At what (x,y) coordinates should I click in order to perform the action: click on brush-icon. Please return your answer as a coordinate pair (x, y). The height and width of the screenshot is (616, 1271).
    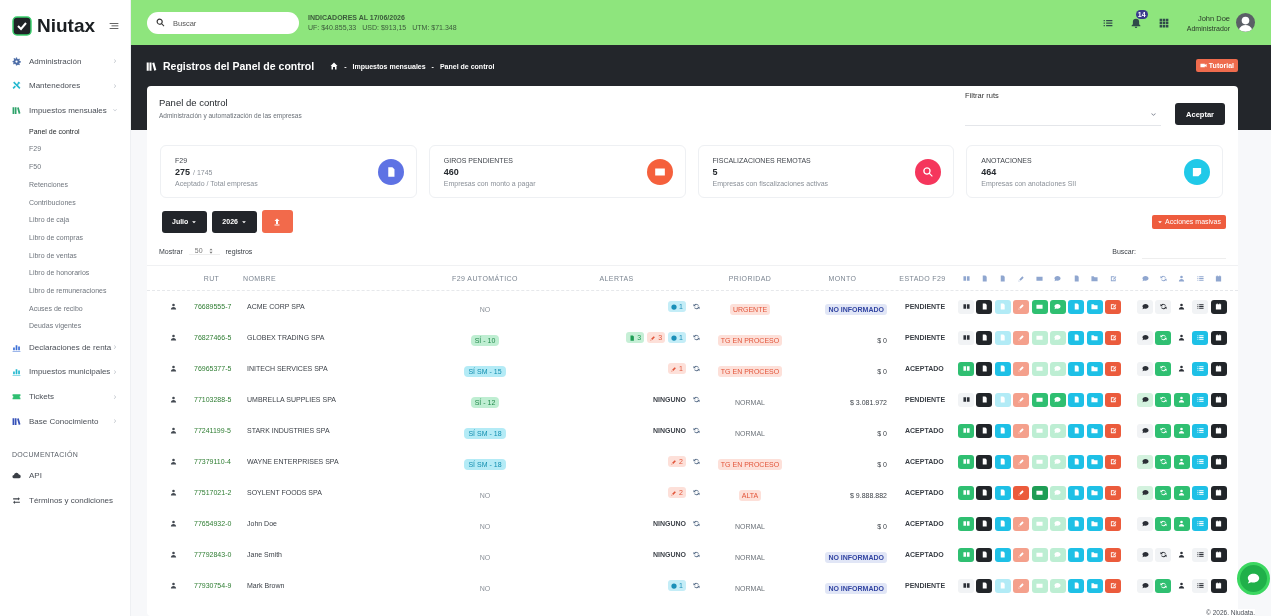
    Looking at the image, I should click on (1021, 337).